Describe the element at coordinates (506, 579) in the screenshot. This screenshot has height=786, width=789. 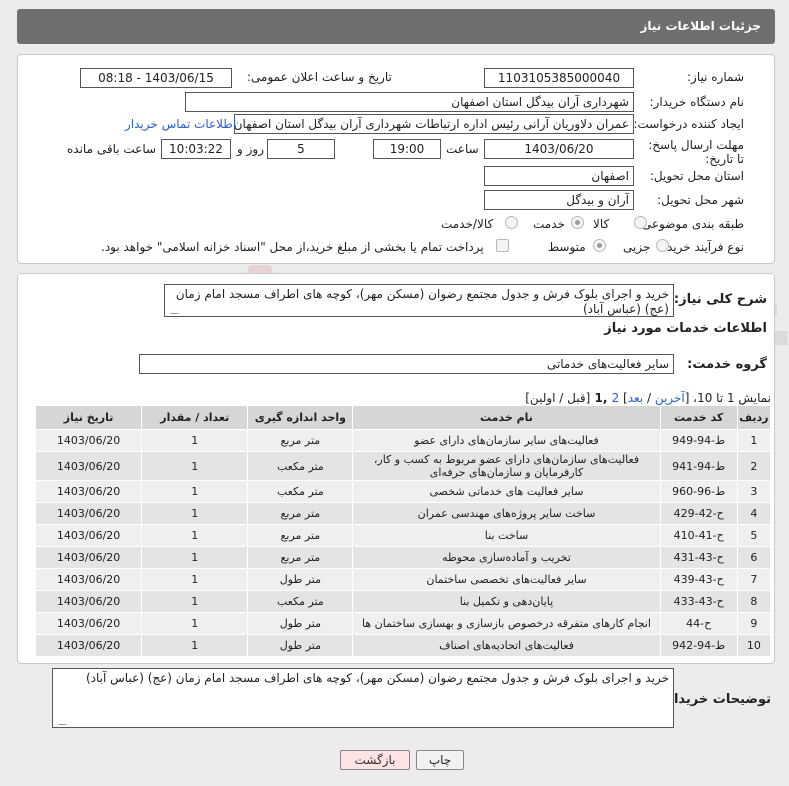
I see `service-name-cell: سایر فعالیت‌های تخصصی ساختمان` at that location.